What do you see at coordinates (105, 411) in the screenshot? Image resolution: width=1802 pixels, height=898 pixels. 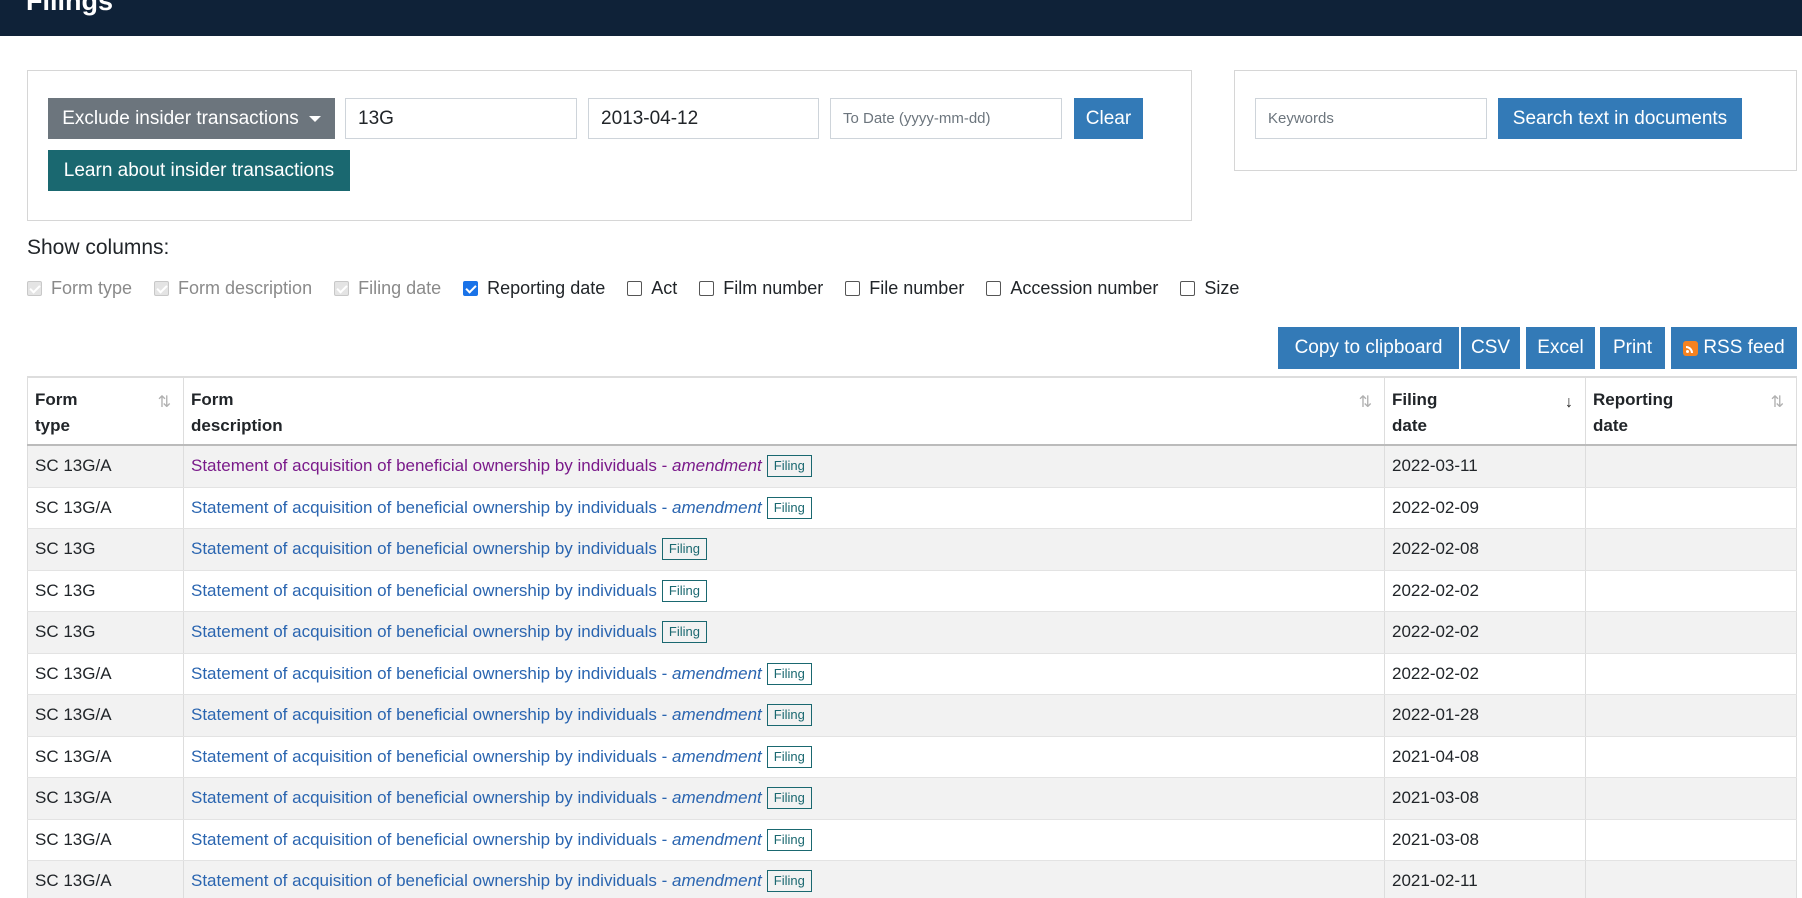 I see `header-form-type: Form type ⇅` at bounding box center [105, 411].